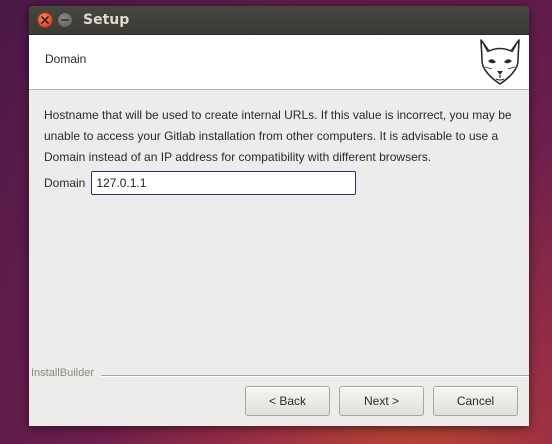 The image size is (552, 444). What do you see at coordinates (279, 373) in the screenshot?
I see `footer-separator: InstallBuilder` at bounding box center [279, 373].